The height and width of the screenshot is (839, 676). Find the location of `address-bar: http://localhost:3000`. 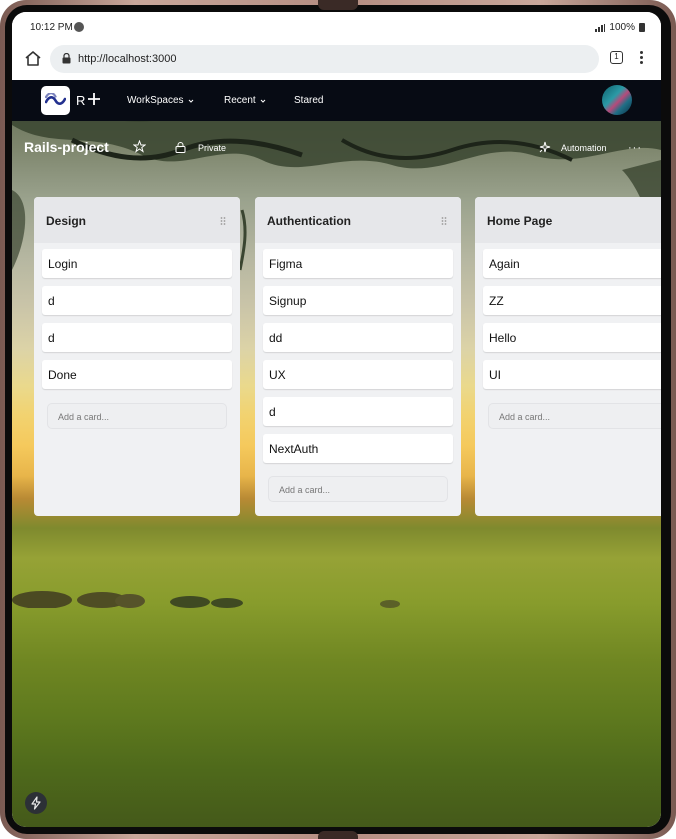

address-bar: http://localhost:3000 is located at coordinates (324, 59).